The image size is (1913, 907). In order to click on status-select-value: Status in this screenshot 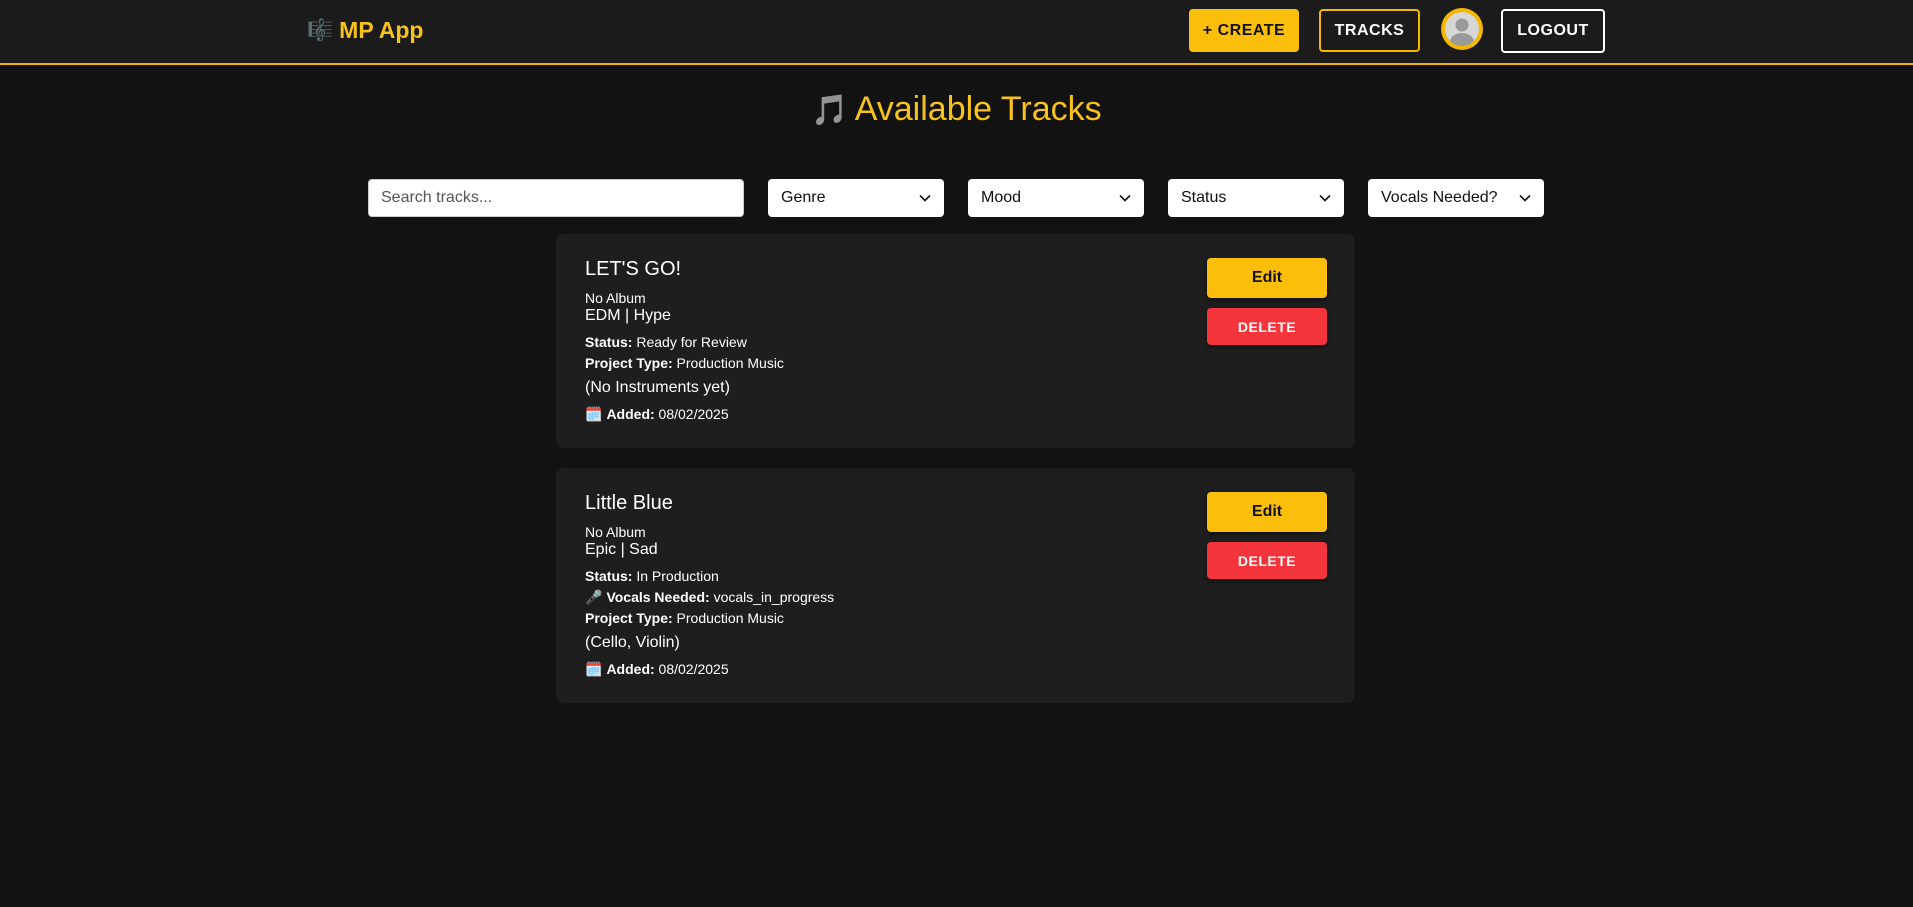, I will do `click(1204, 197)`.